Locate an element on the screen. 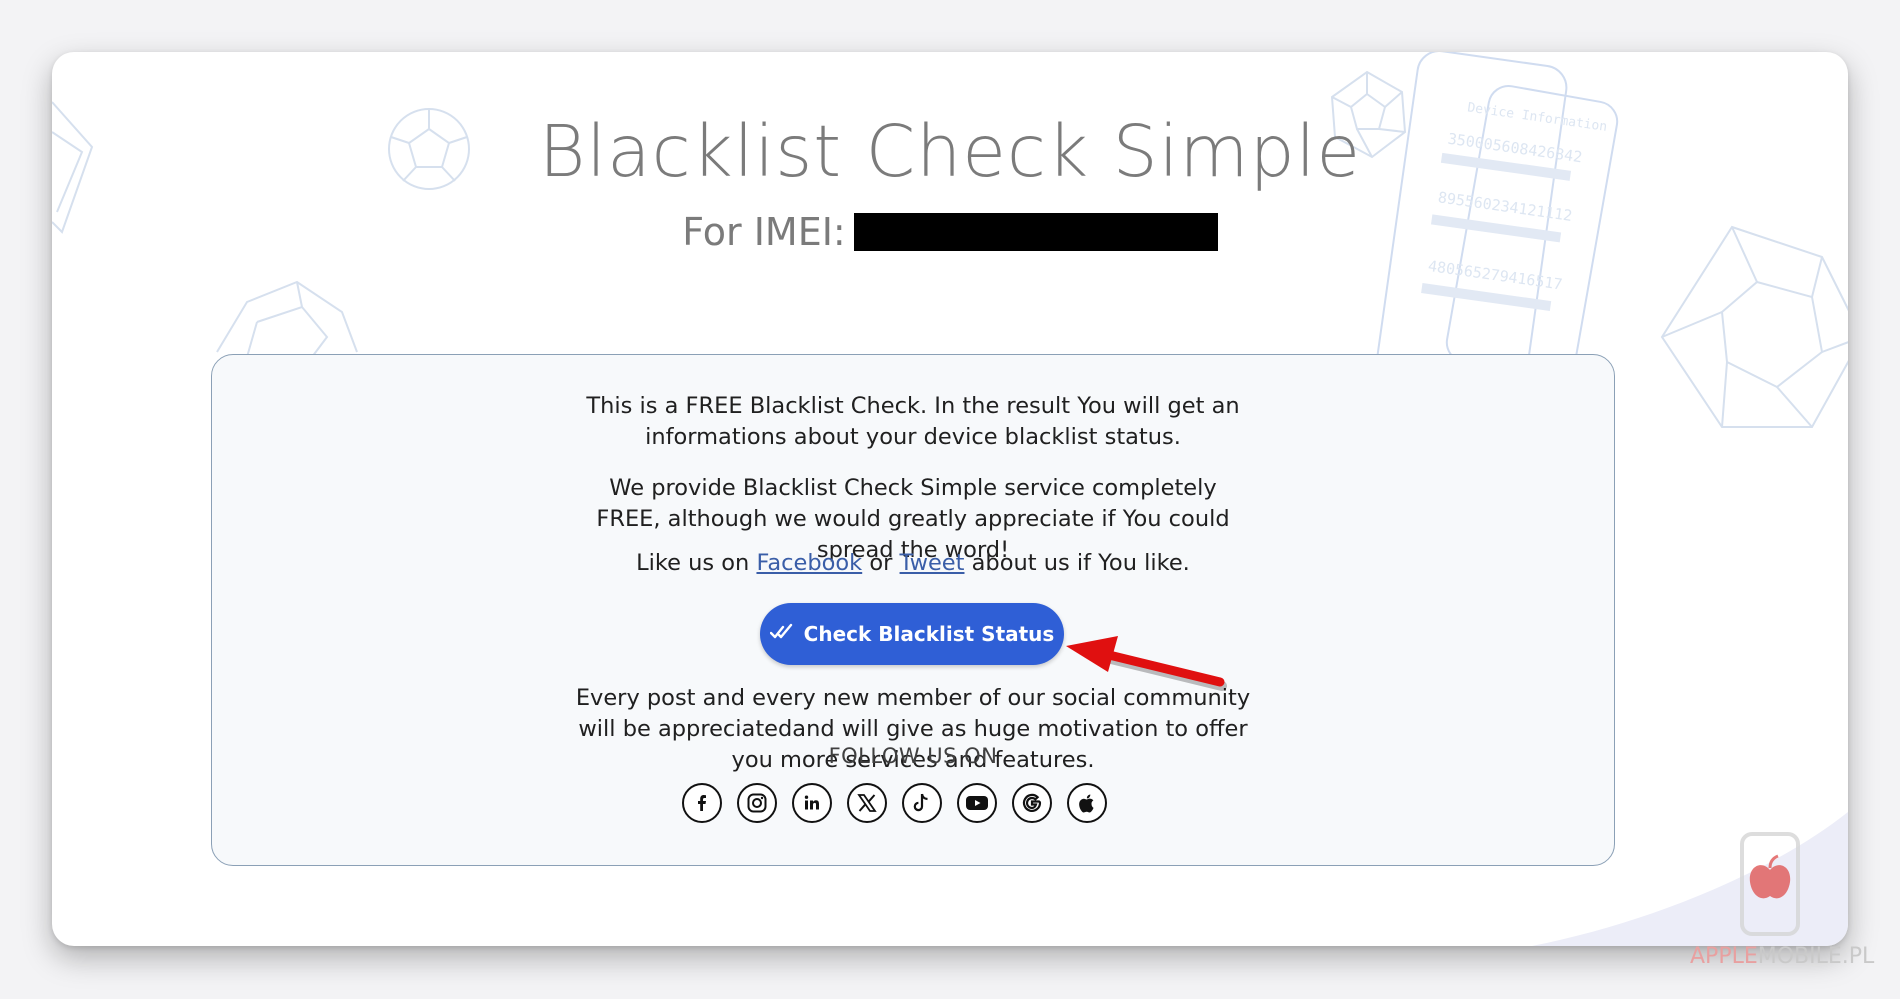 The width and height of the screenshot is (1900, 999). social-icons is located at coordinates (894, 803).